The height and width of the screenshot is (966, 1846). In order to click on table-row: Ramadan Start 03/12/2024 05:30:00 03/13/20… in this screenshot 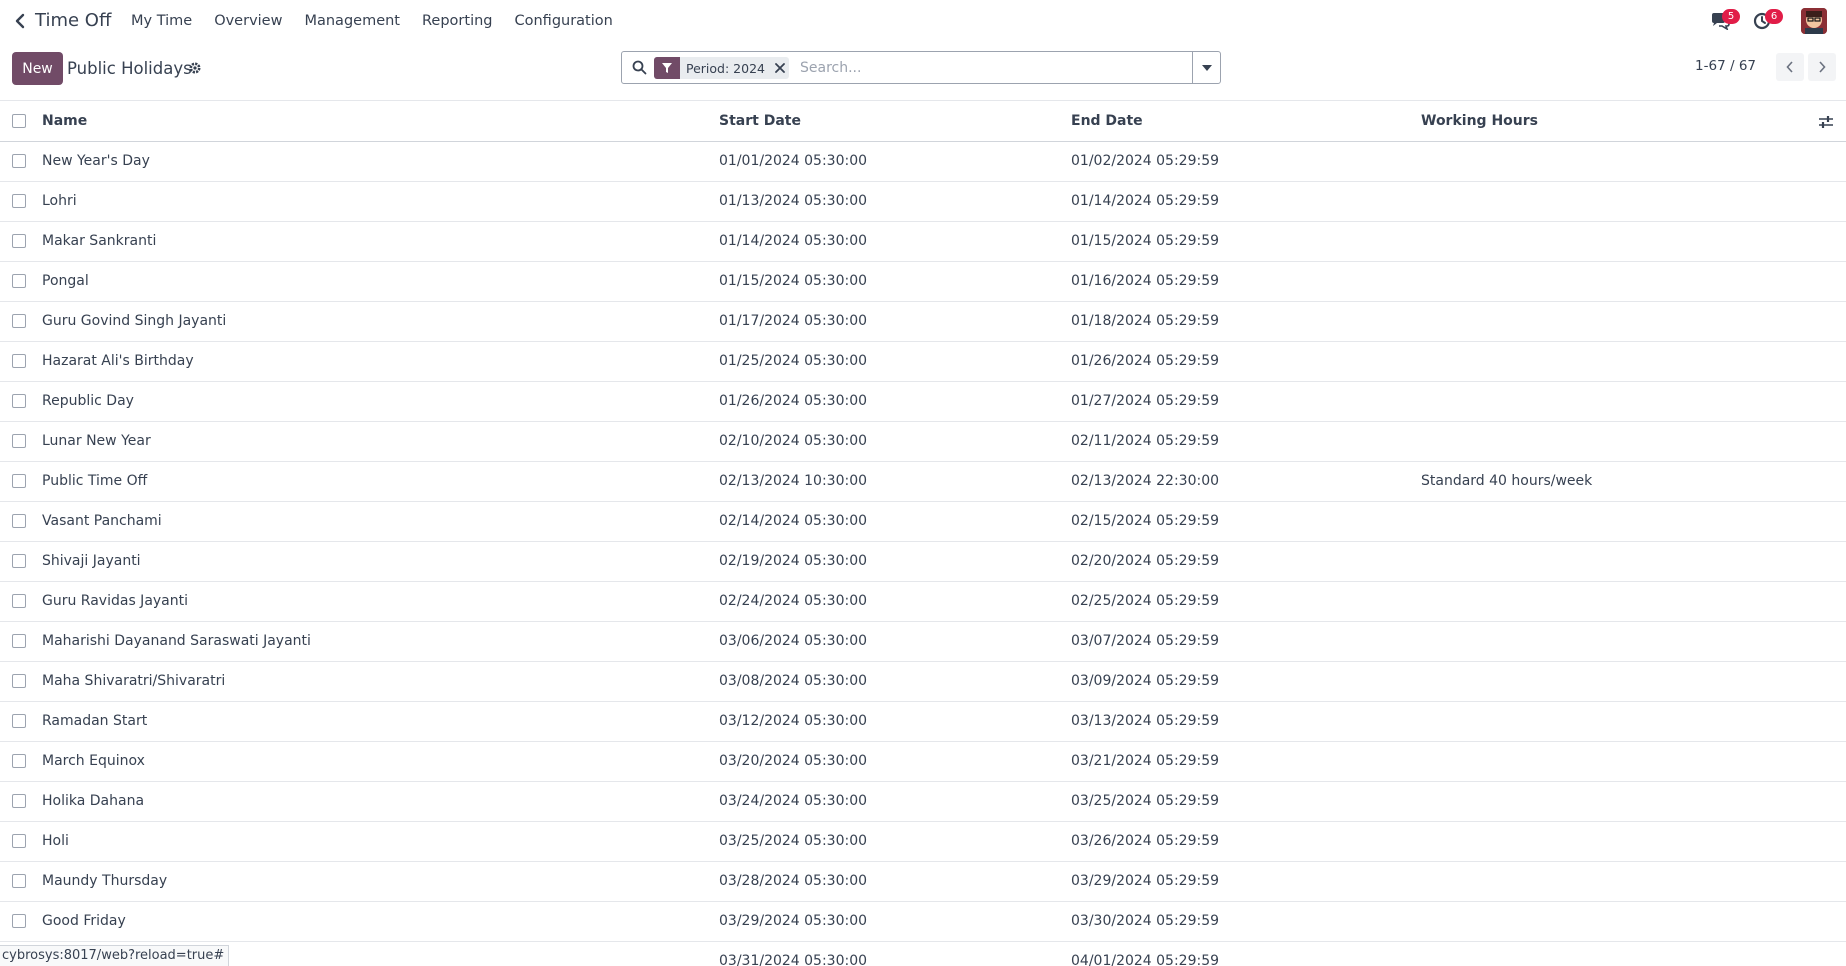, I will do `click(923, 722)`.